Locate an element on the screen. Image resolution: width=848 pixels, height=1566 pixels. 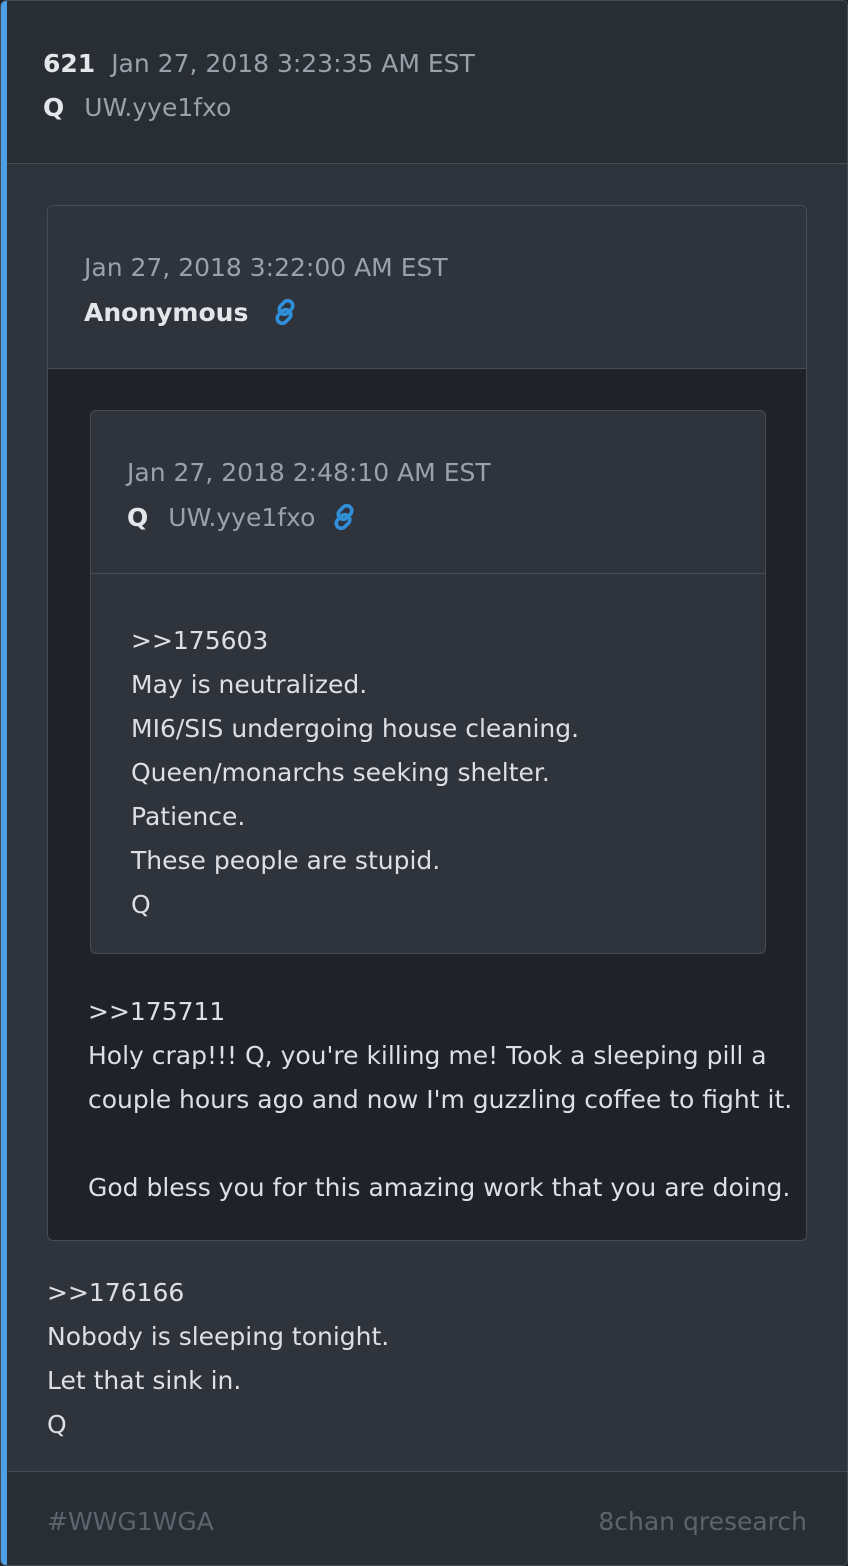
quoted-post-header: Jan 27, 2018 3:22:00 AM EST Anonymous is located at coordinates (427, 287).